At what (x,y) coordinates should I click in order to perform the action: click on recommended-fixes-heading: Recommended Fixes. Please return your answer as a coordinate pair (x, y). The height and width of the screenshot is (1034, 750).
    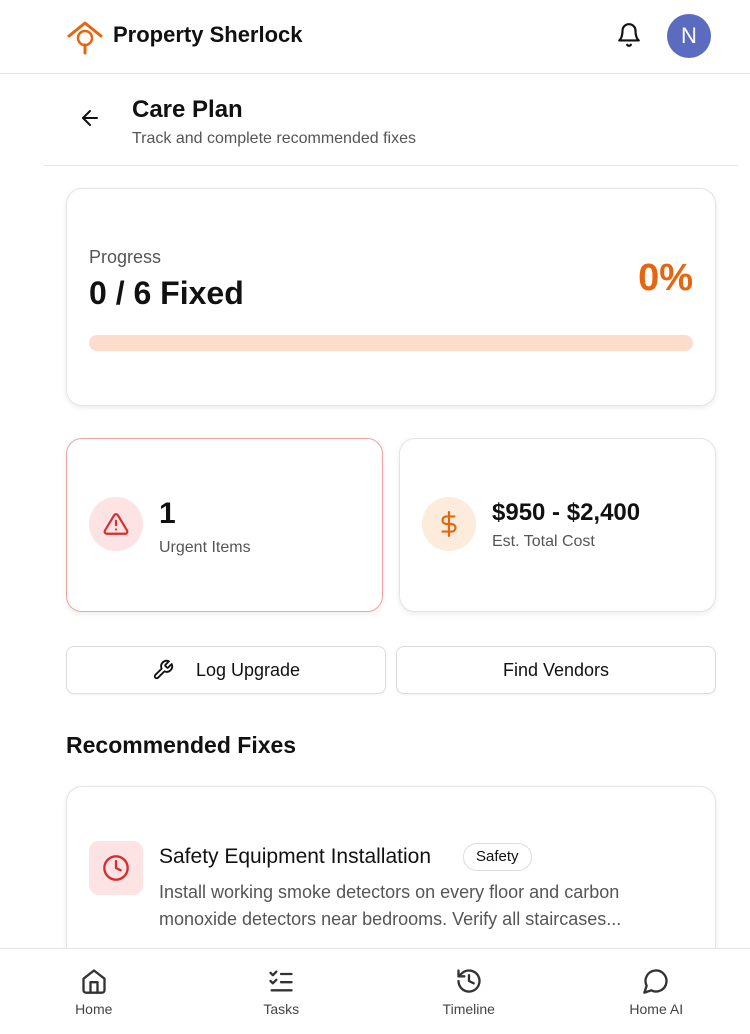
    Looking at the image, I should click on (181, 745).